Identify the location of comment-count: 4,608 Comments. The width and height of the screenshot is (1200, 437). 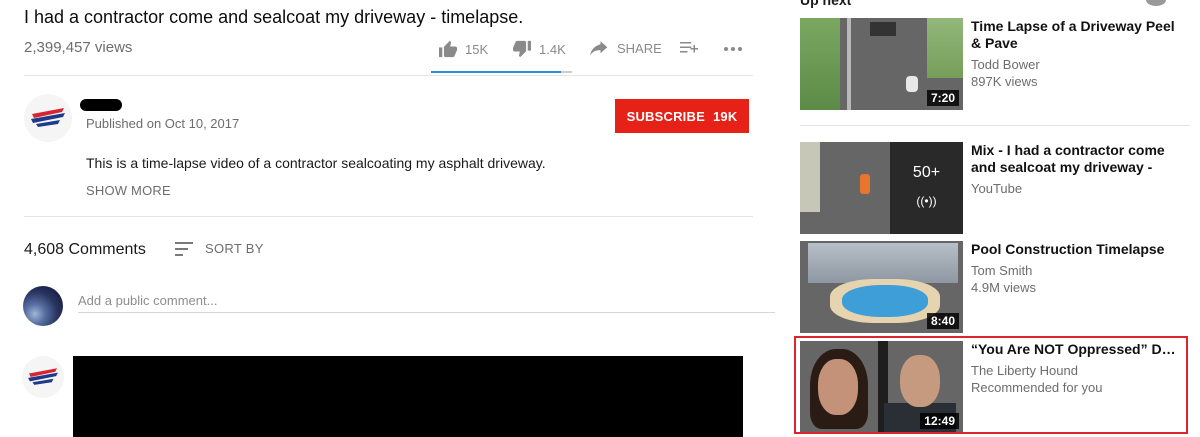
(85, 249).